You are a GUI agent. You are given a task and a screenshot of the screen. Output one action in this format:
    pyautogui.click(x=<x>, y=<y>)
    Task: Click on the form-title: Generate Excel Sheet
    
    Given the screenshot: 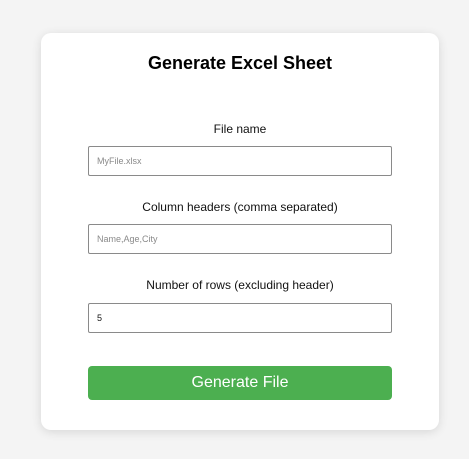 What is the action you would take?
    pyautogui.click(x=240, y=63)
    